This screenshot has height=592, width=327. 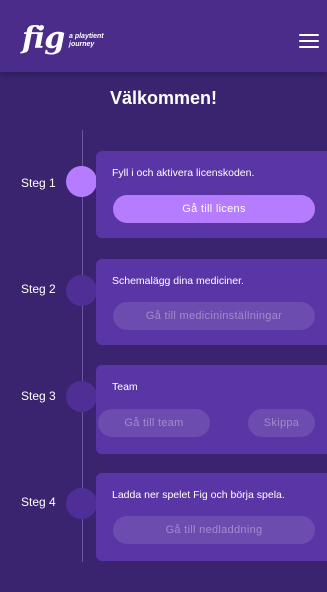 What do you see at coordinates (183, 173) in the screenshot?
I see `step-1-description: Fyll i och aktivera licenskoden.` at bounding box center [183, 173].